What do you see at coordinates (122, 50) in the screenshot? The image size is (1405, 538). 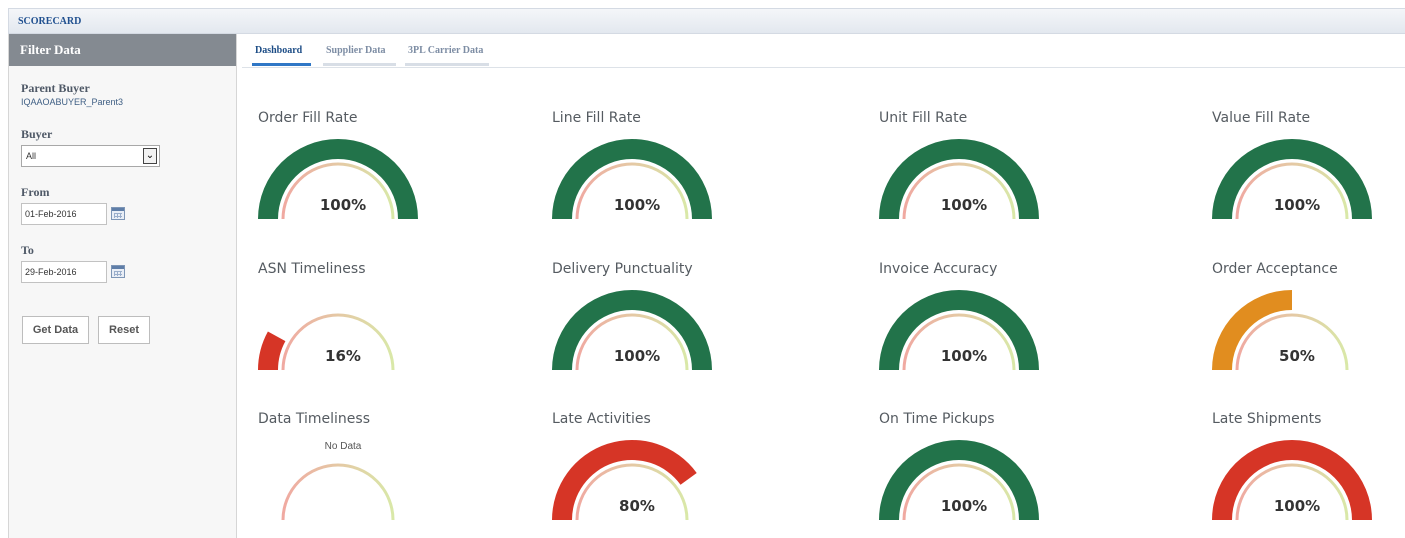 I see `sidebar-header: Filter Data` at bounding box center [122, 50].